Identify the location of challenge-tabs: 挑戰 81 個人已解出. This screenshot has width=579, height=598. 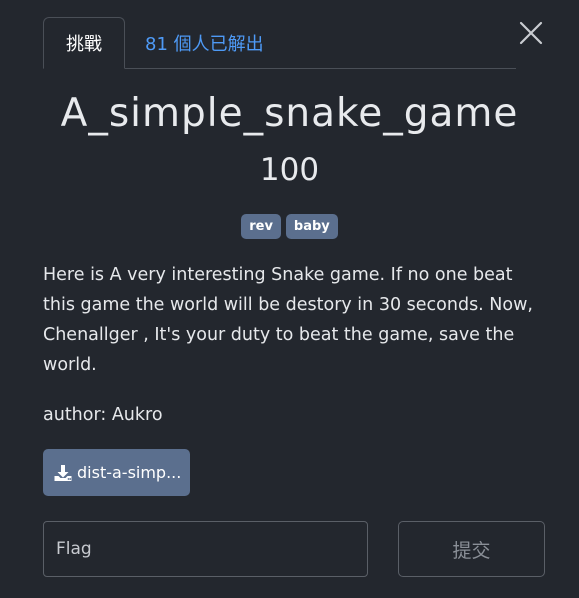
(279, 43).